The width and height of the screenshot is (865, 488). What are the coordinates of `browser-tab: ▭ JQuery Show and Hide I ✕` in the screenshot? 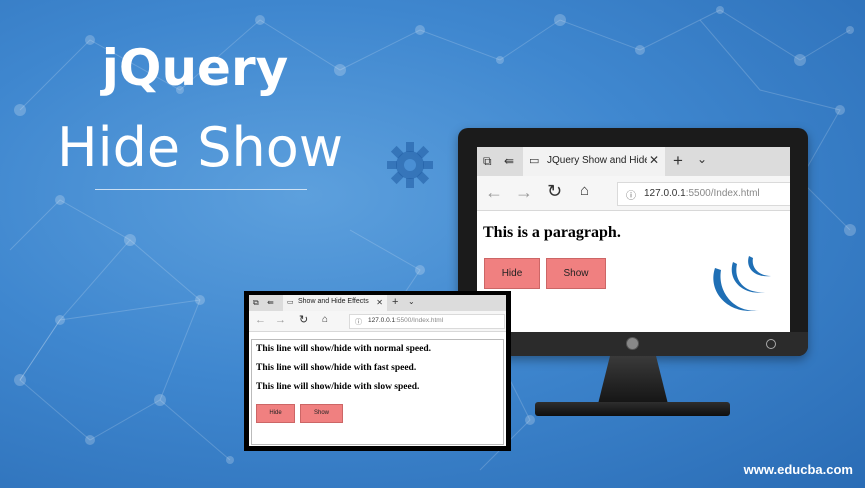 It's located at (594, 161).